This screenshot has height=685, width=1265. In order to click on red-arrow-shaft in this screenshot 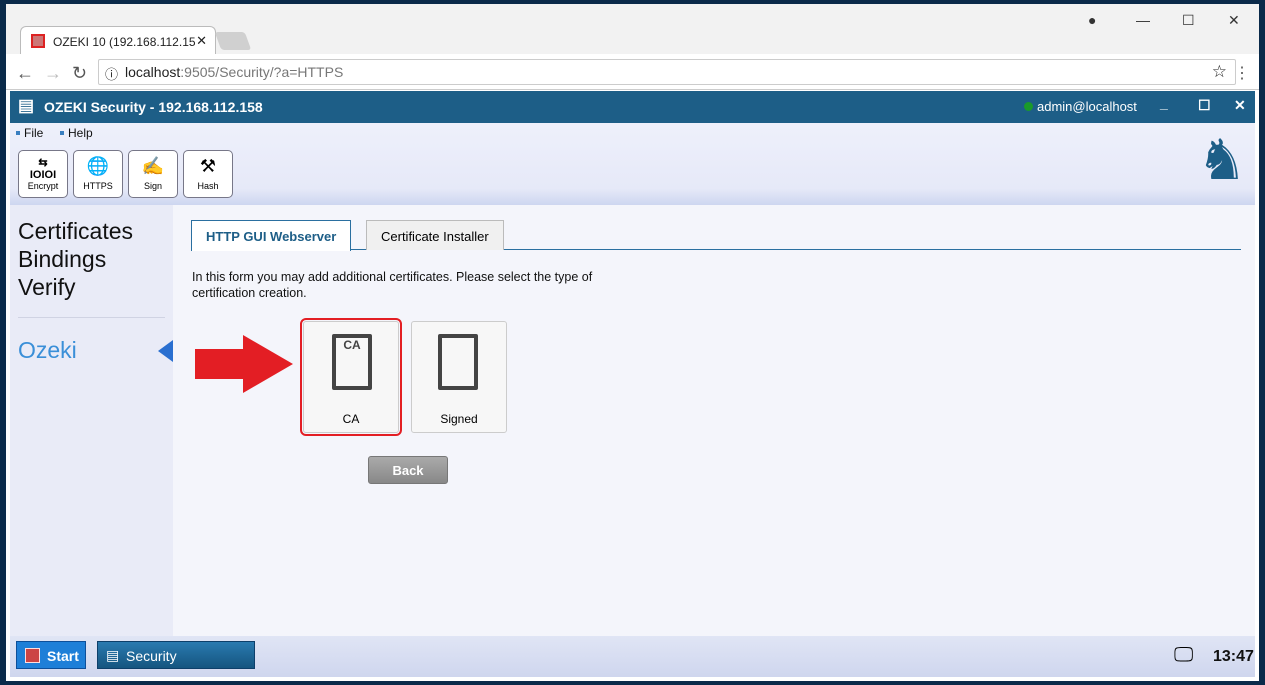, I will do `click(219, 364)`.